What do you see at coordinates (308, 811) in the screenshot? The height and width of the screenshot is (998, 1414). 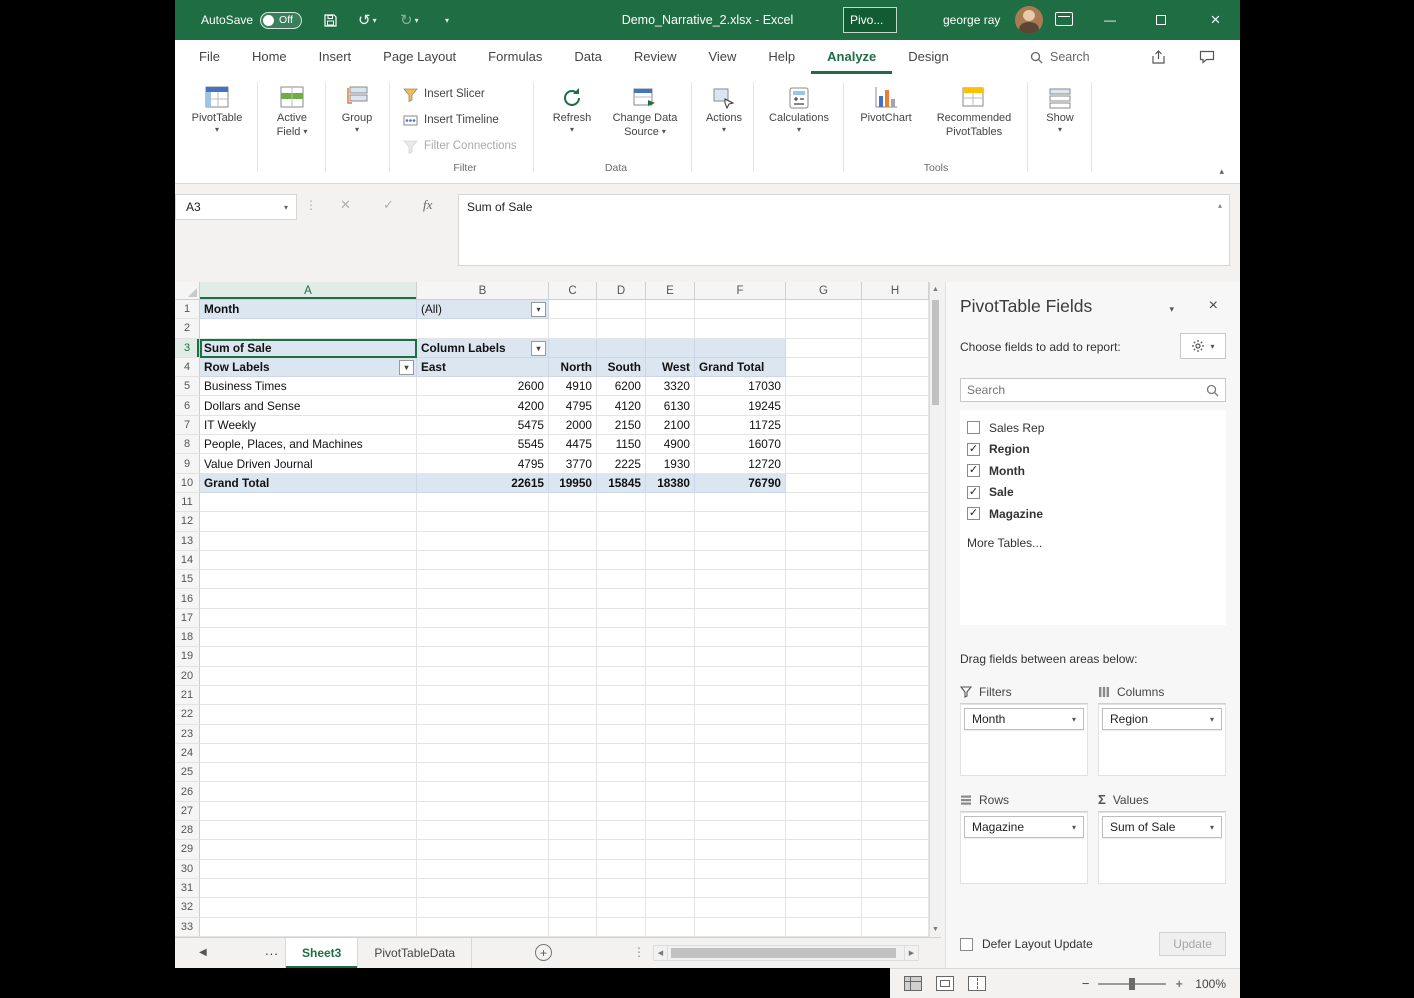 I see `cell-A27` at bounding box center [308, 811].